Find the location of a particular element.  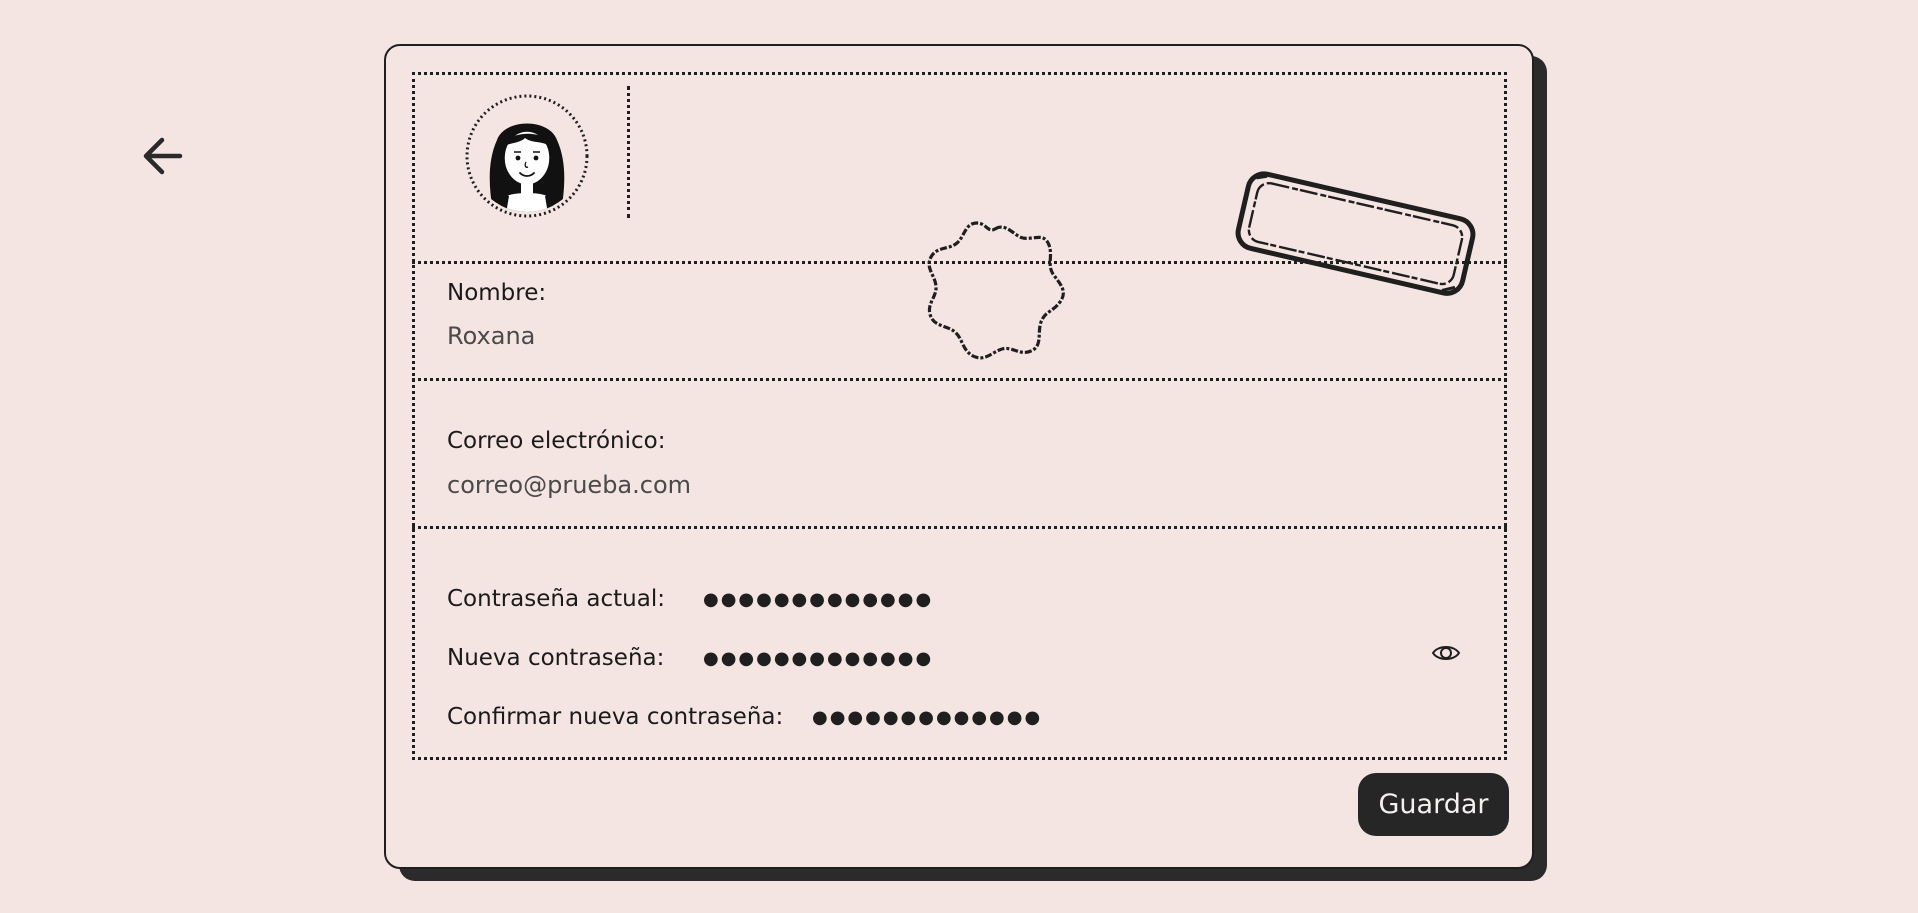

new-password-label: Nueva contraseña: is located at coordinates (556, 658).